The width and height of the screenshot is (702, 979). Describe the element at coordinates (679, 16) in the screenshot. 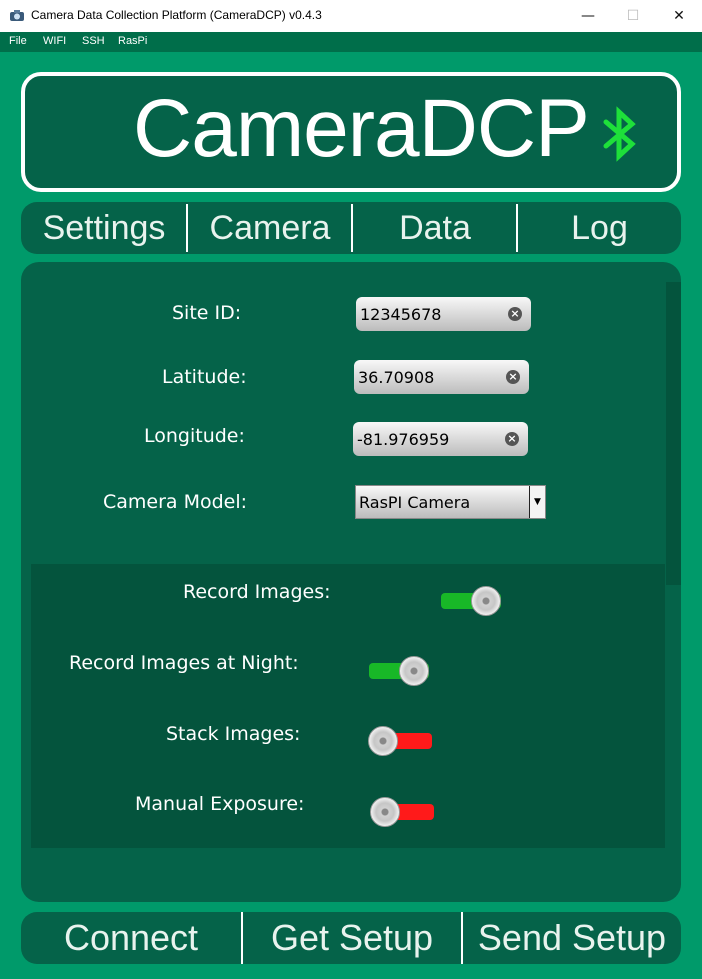

I see `close-button: ✕` at that location.